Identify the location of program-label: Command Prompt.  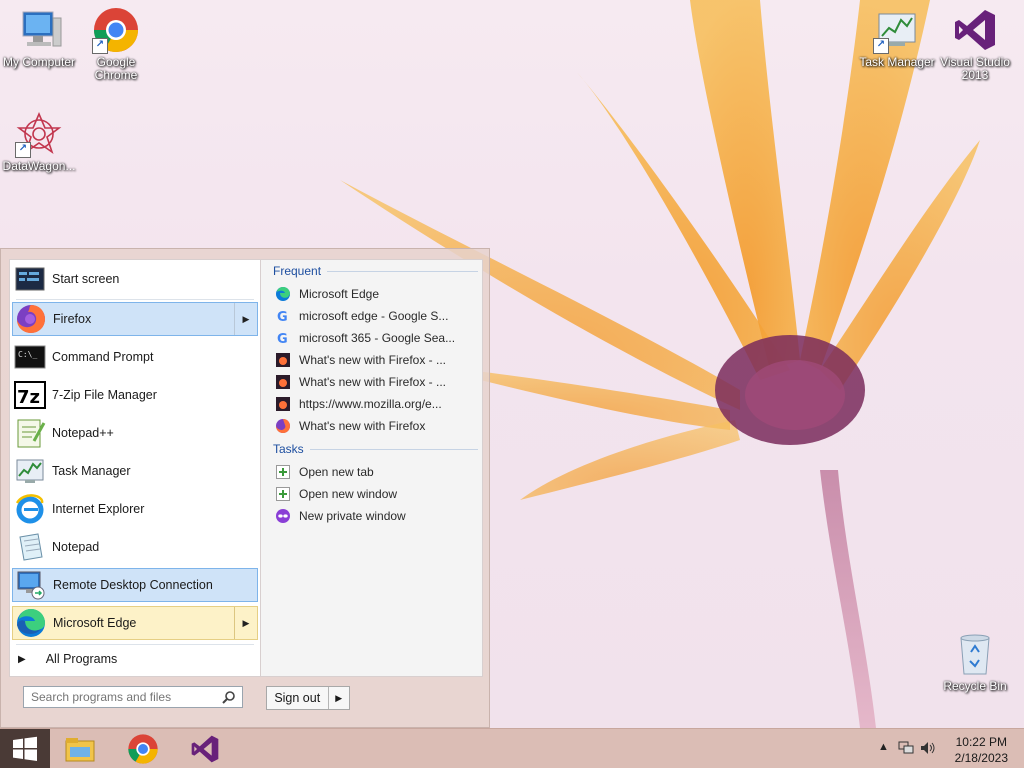
(103, 357).